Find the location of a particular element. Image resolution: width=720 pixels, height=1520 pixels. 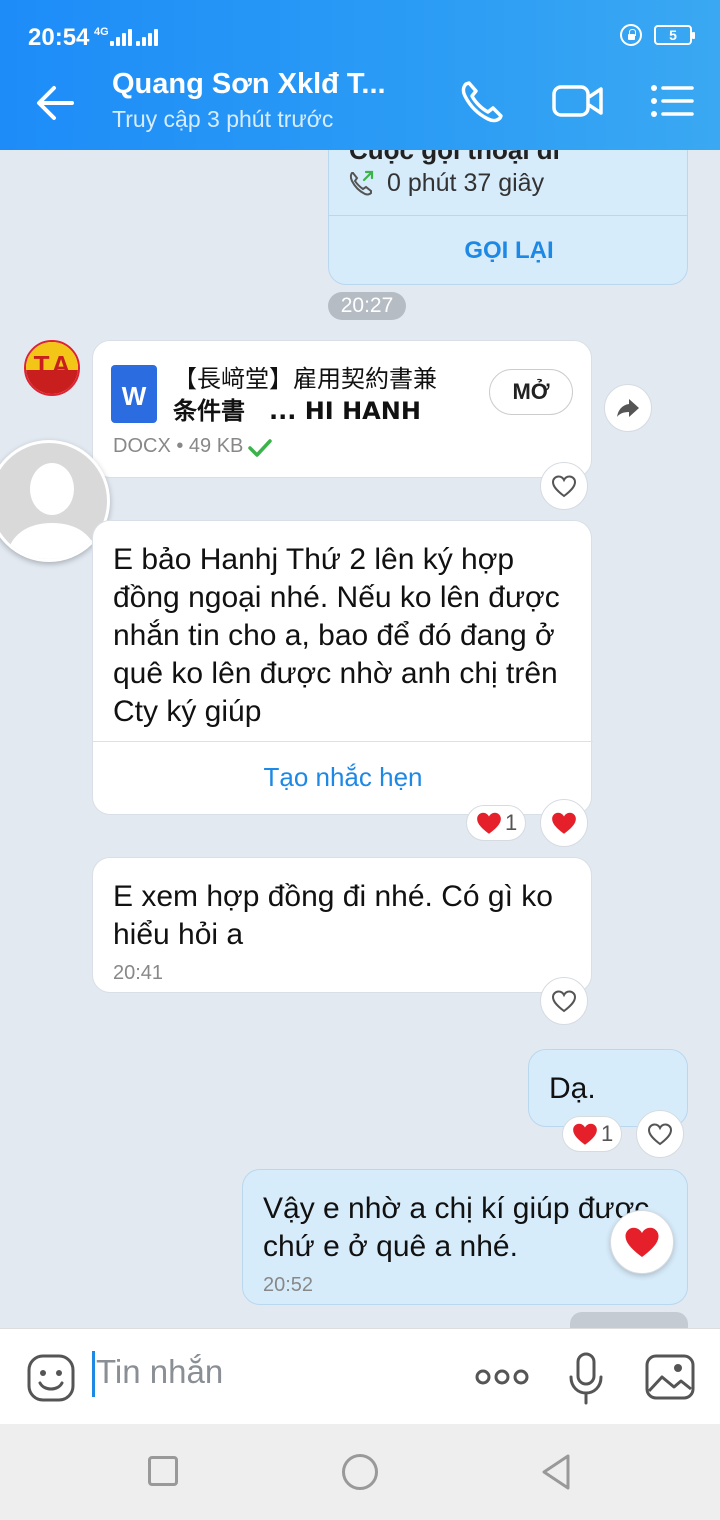

check-icon is located at coordinates (260, 448).